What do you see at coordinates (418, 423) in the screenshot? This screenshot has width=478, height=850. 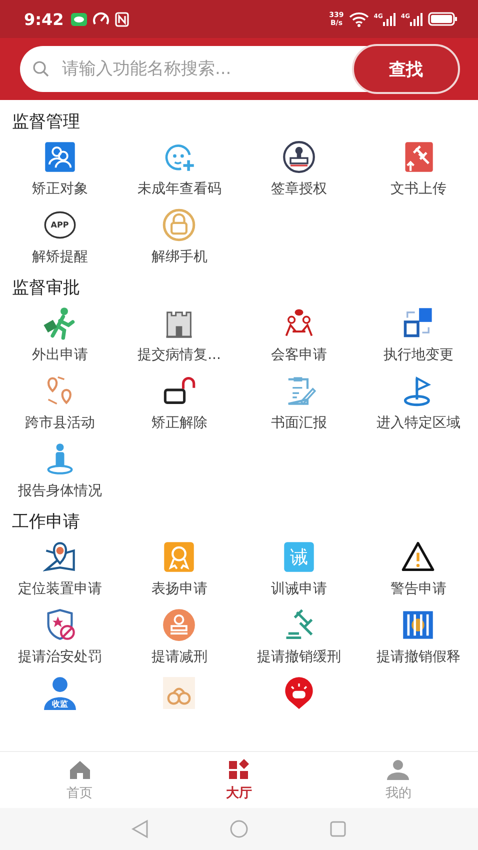 I see `feature-label: 进入特定区域` at bounding box center [418, 423].